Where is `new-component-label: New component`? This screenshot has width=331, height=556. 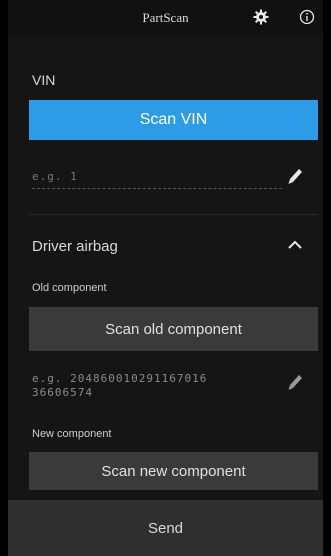
new-component-label: New component is located at coordinates (72, 434).